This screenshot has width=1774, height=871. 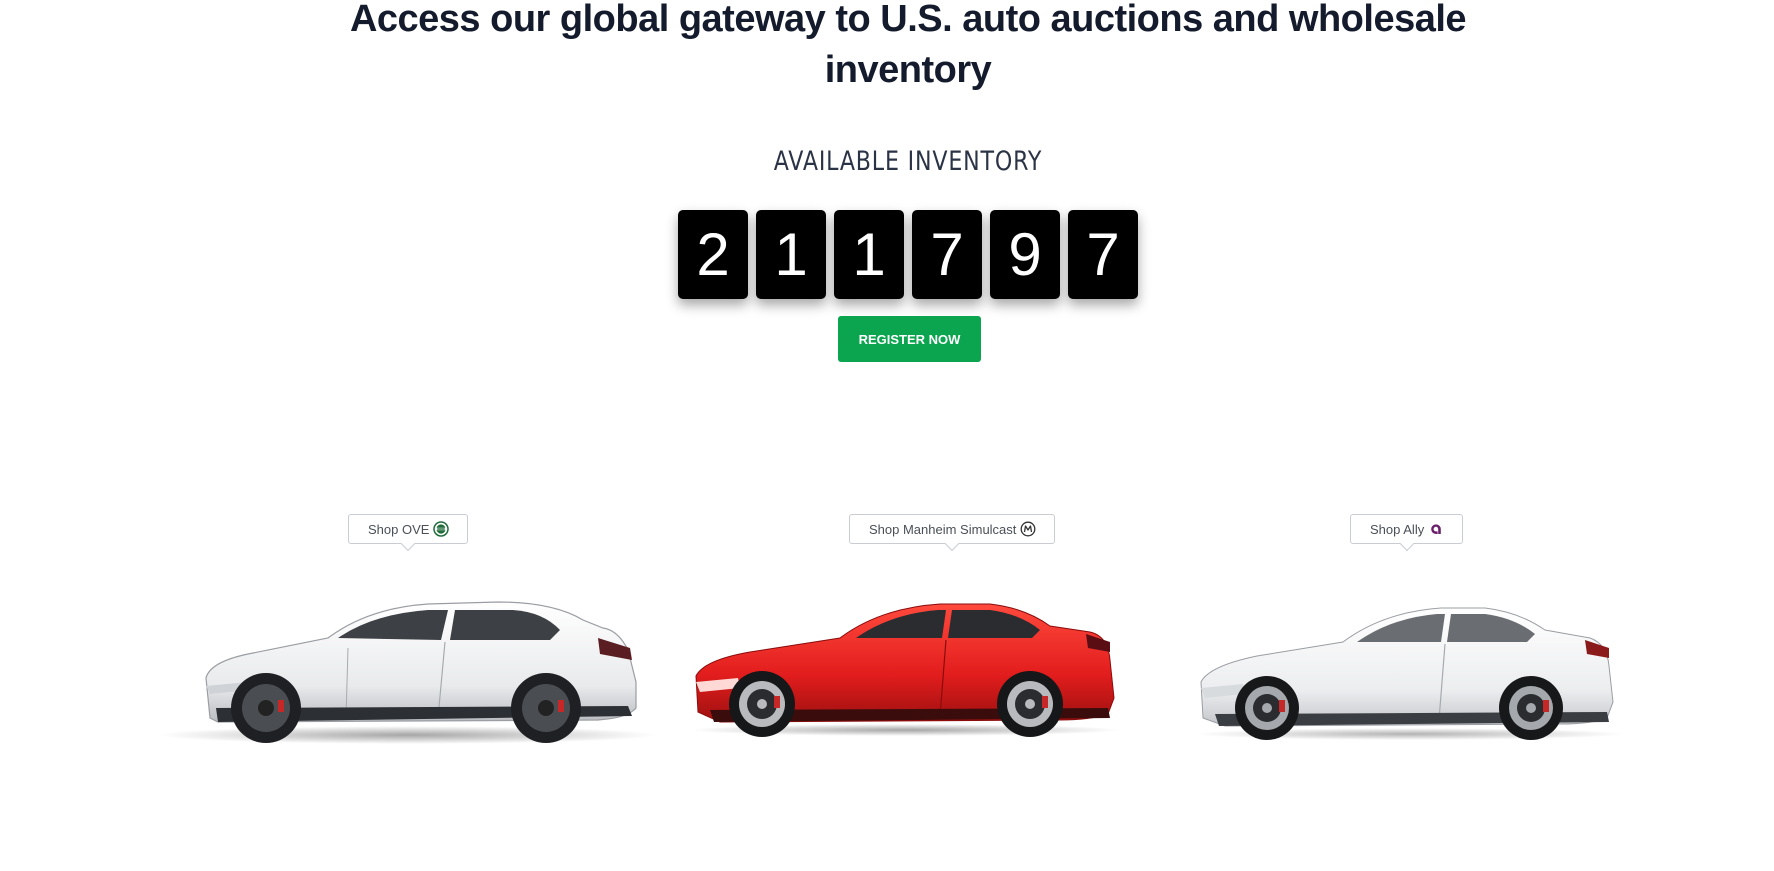 I want to click on shop-ove-column: Shop OVE, so click(x=408, y=529).